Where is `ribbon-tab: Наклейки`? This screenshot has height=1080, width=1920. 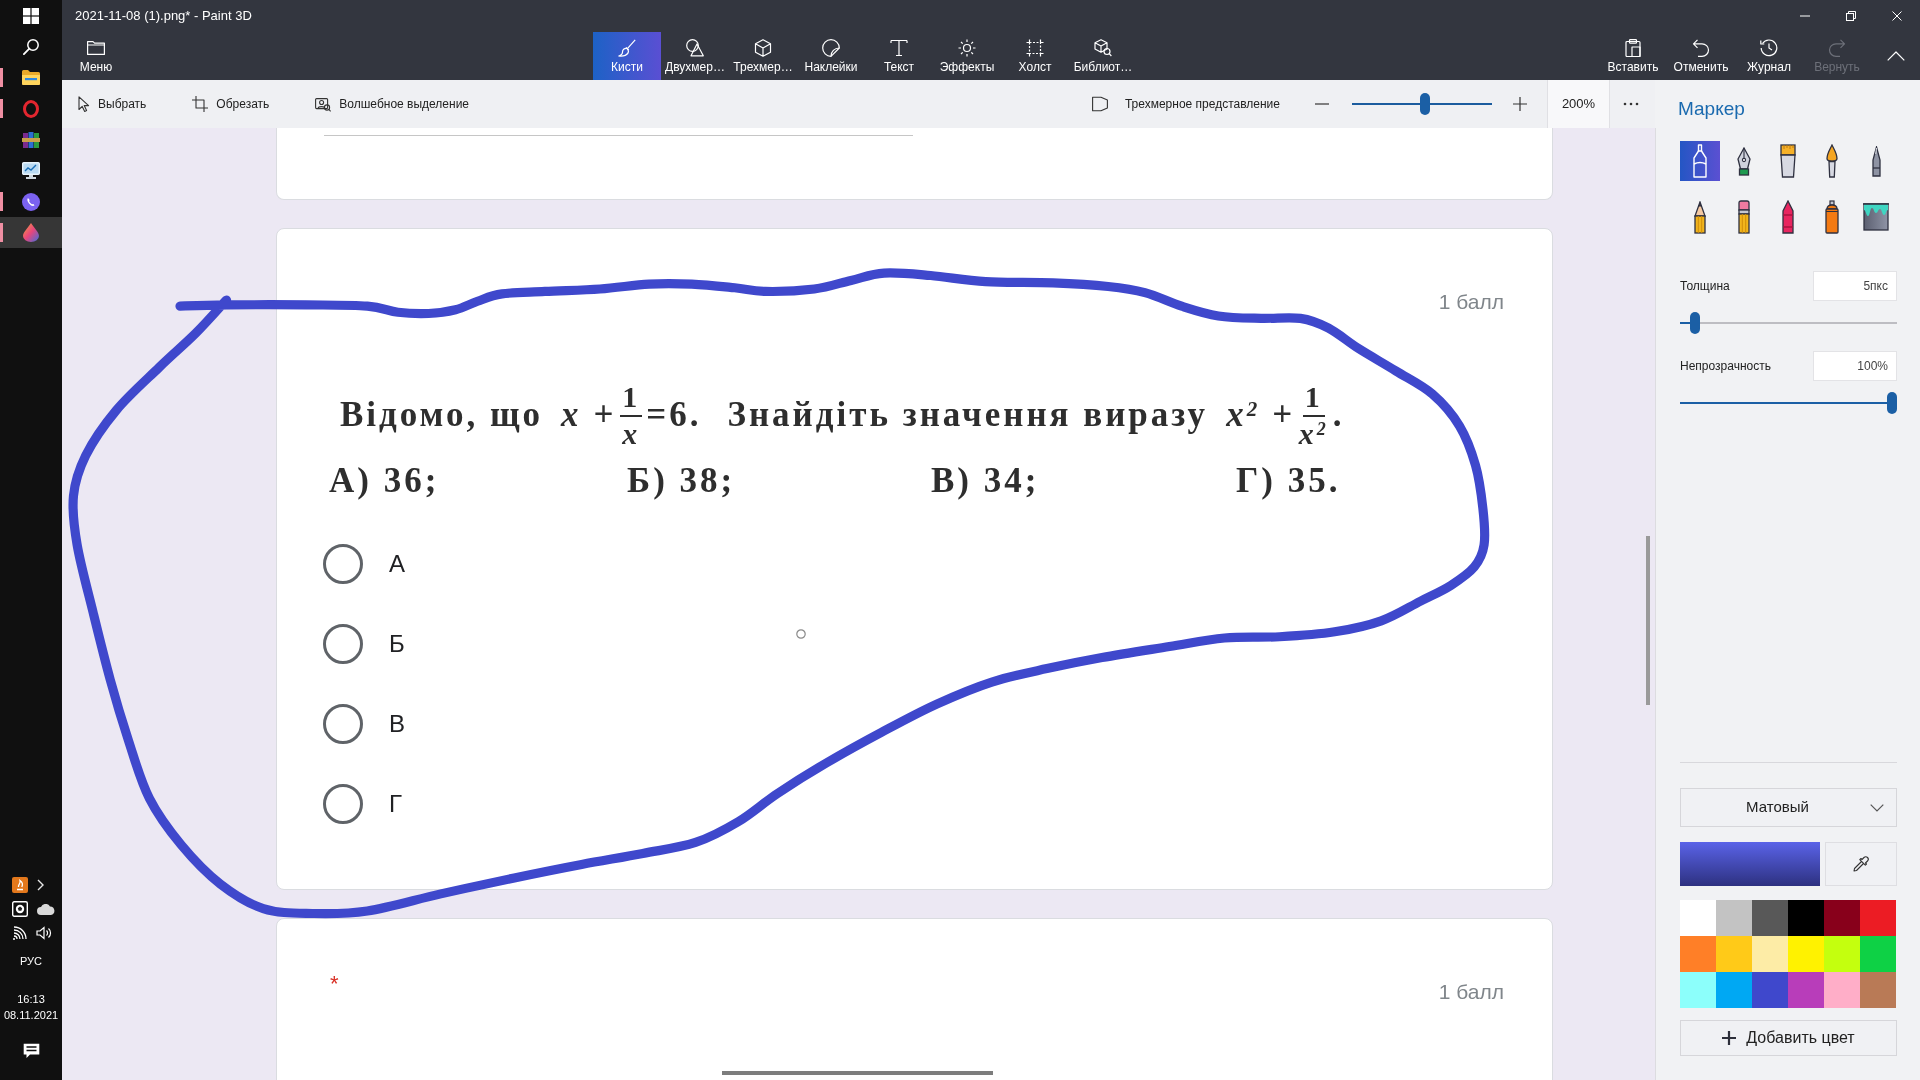 ribbon-tab: Наклейки is located at coordinates (831, 56).